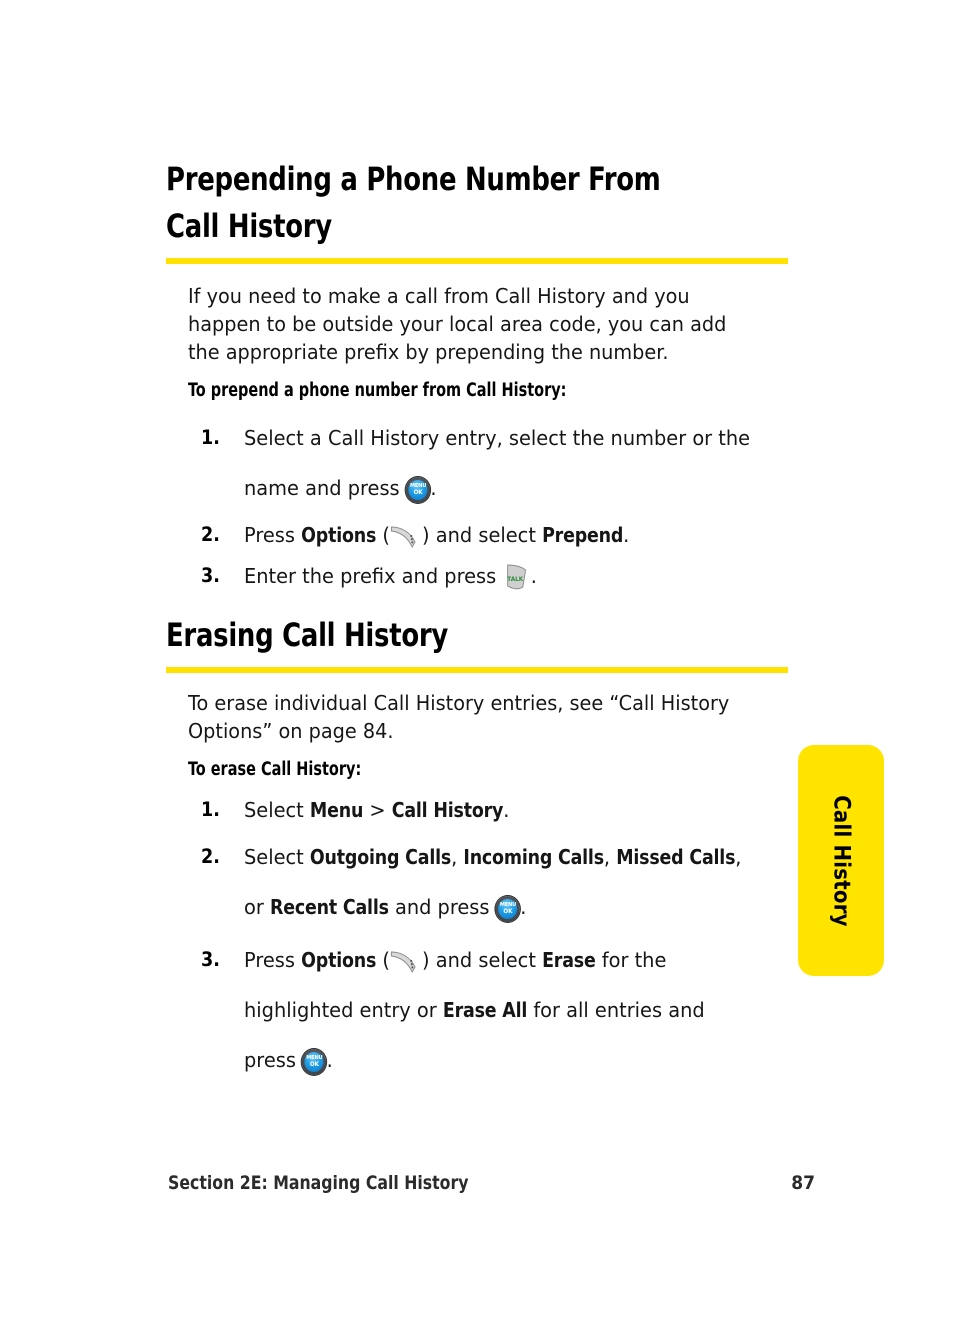  I want to click on svg-text: TALK, so click(516, 580).